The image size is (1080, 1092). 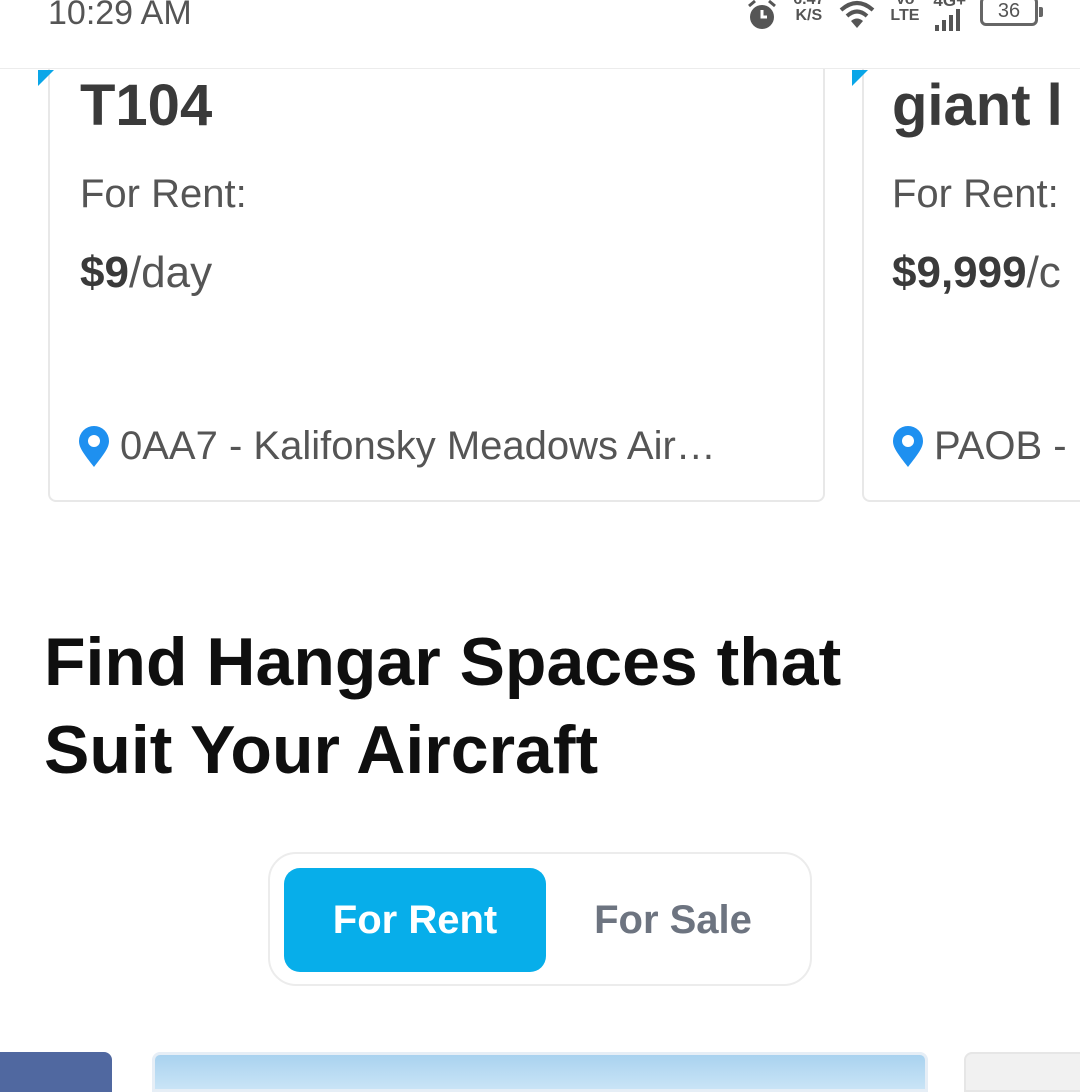 What do you see at coordinates (146, 105) in the screenshot?
I see `listing-title: T104` at bounding box center [146, 105].